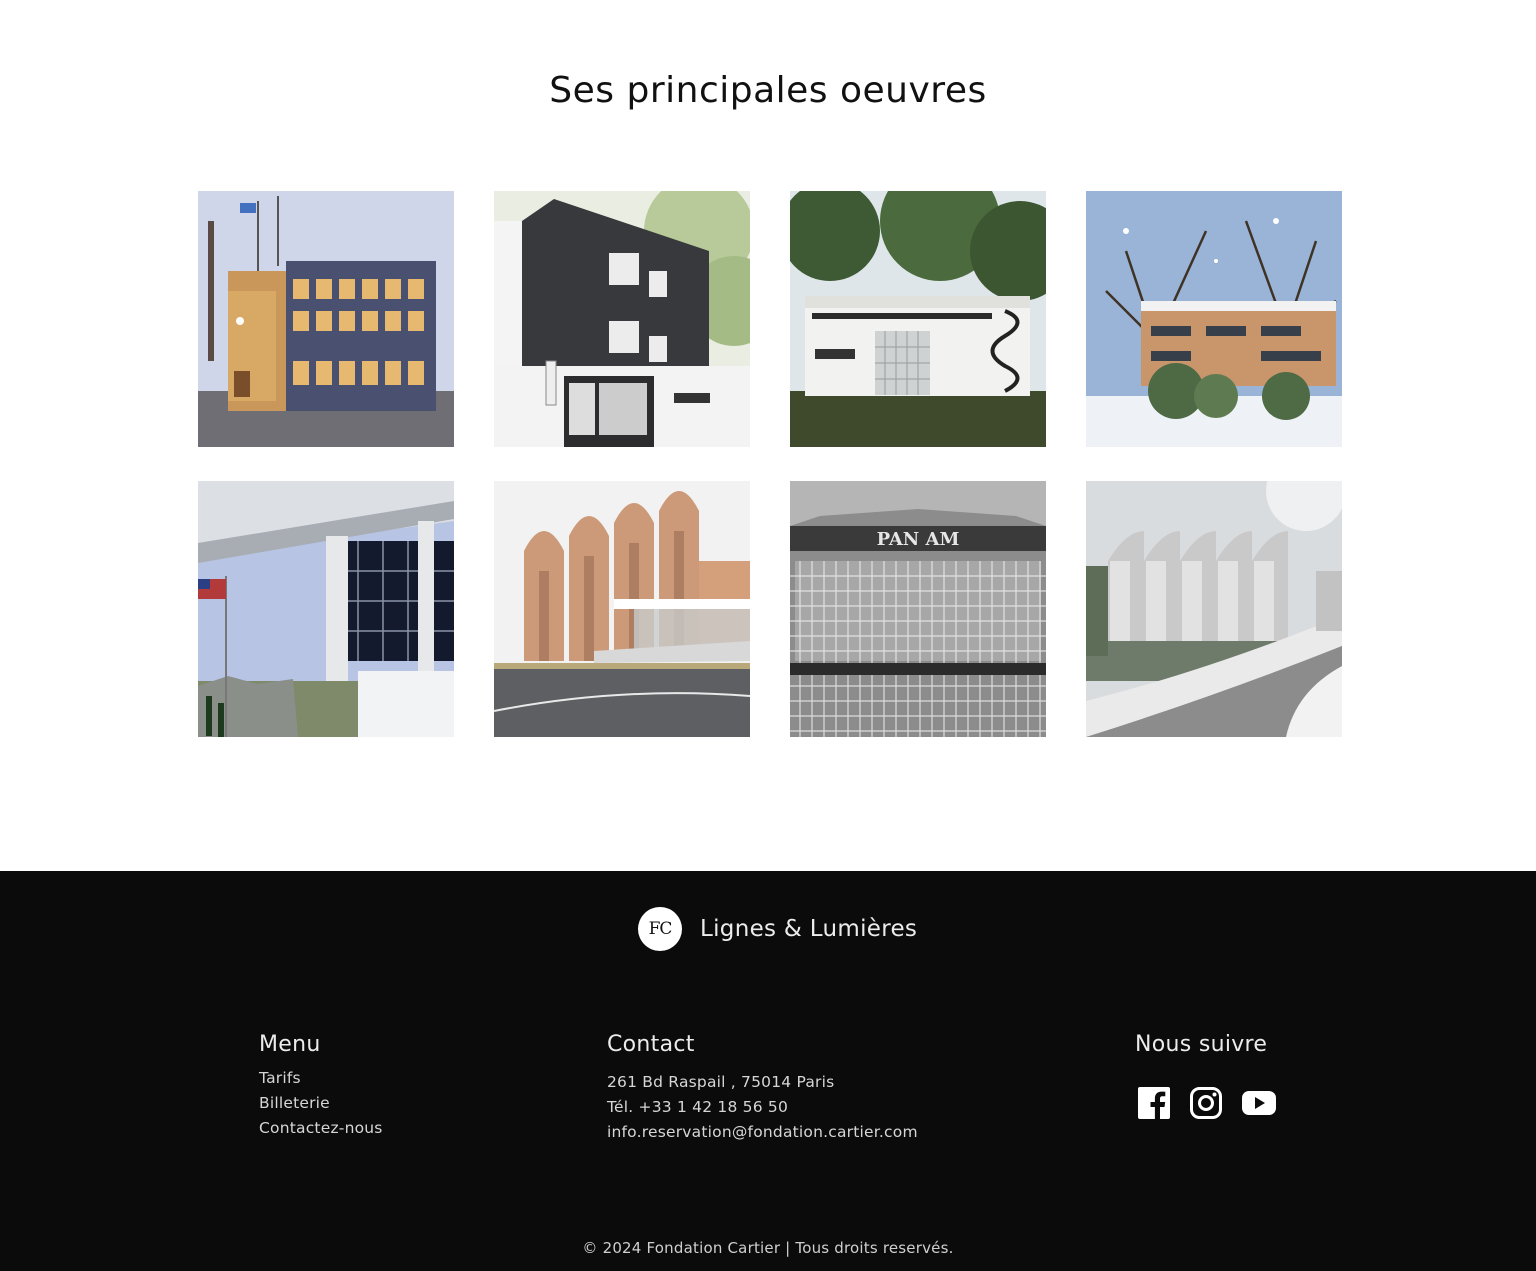 Image resolution: width=1536 pixels, height=1271 pixels. I want to click on glass-building-photo, so click(326, 609).